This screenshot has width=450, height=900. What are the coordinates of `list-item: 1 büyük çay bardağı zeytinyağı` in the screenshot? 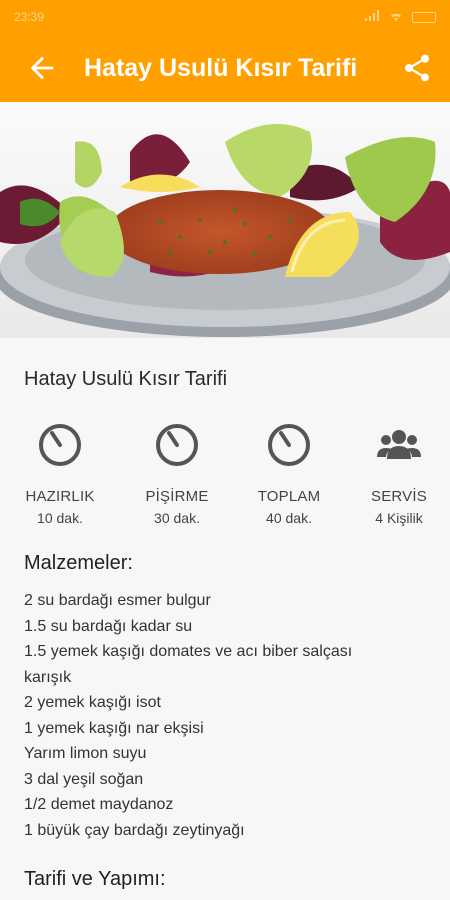 It's located at (134, 830).